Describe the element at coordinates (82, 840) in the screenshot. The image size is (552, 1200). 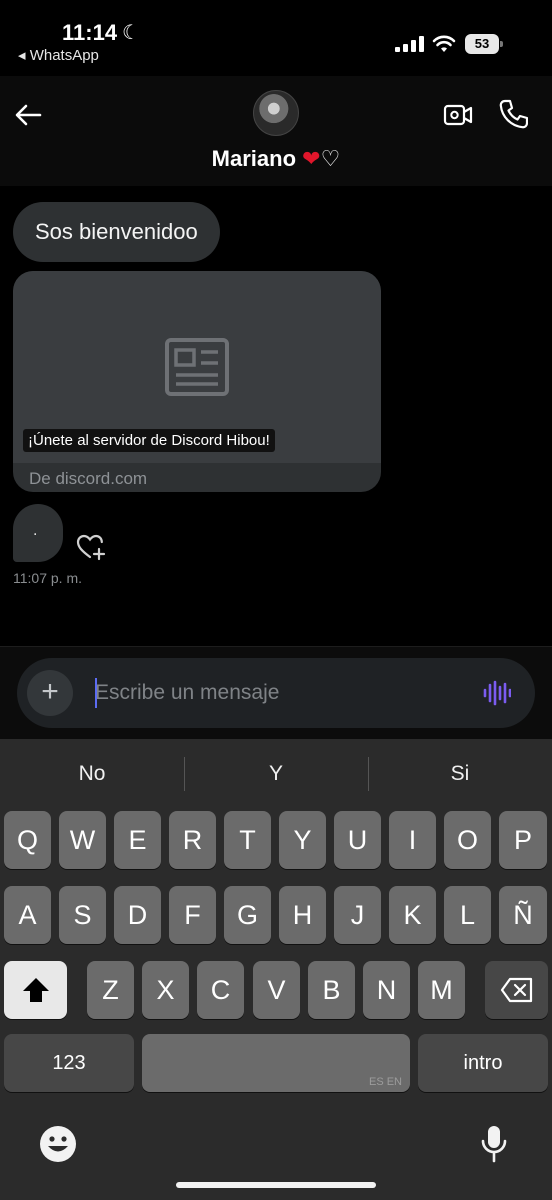
I see `key-w: W` at that location.